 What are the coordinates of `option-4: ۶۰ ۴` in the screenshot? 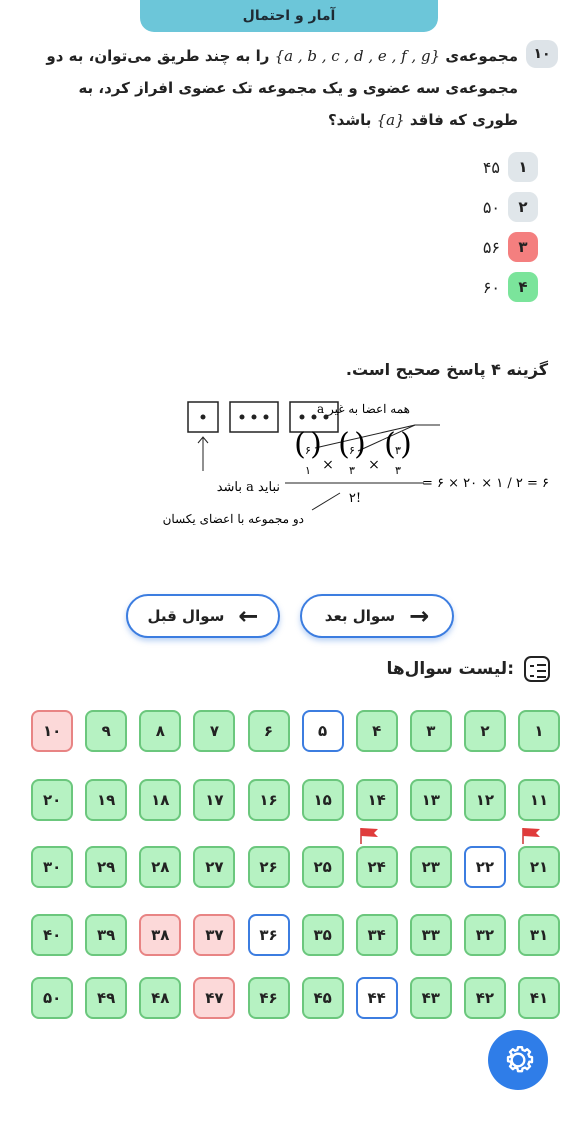 It's located at (504, 287).